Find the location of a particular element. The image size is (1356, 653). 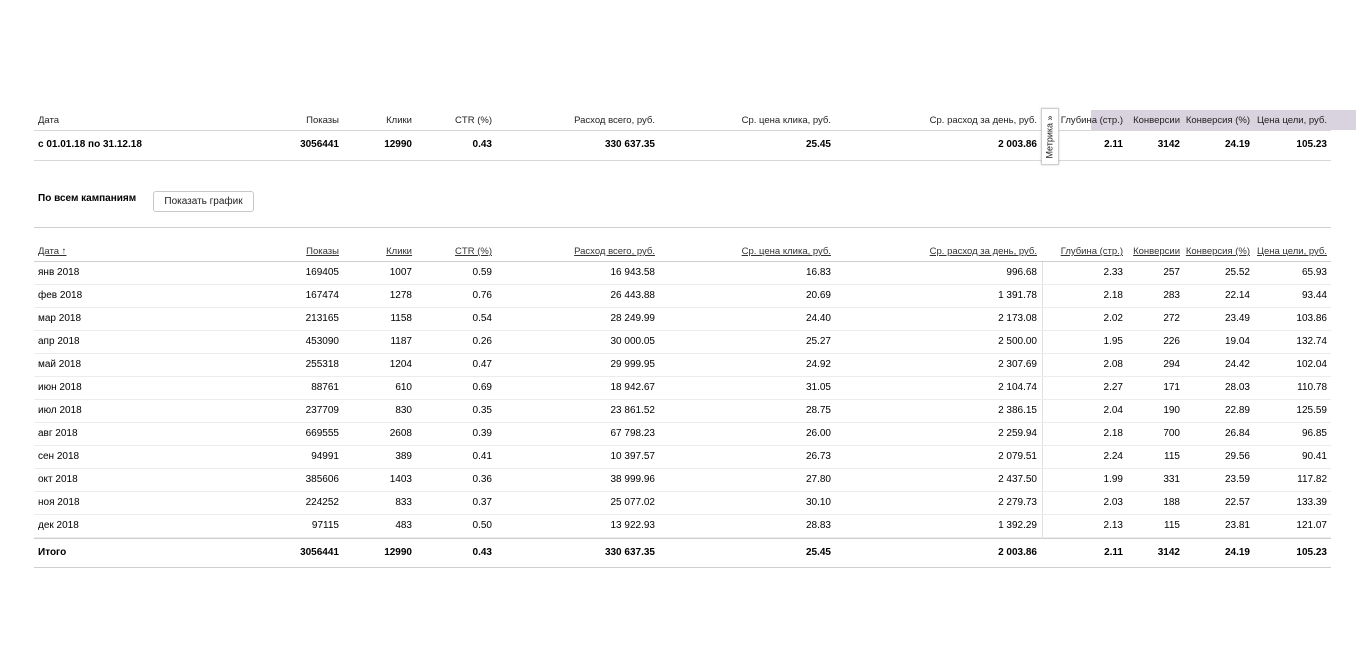

cell-ctr: 0.35 is located at coordinates (482, 410).